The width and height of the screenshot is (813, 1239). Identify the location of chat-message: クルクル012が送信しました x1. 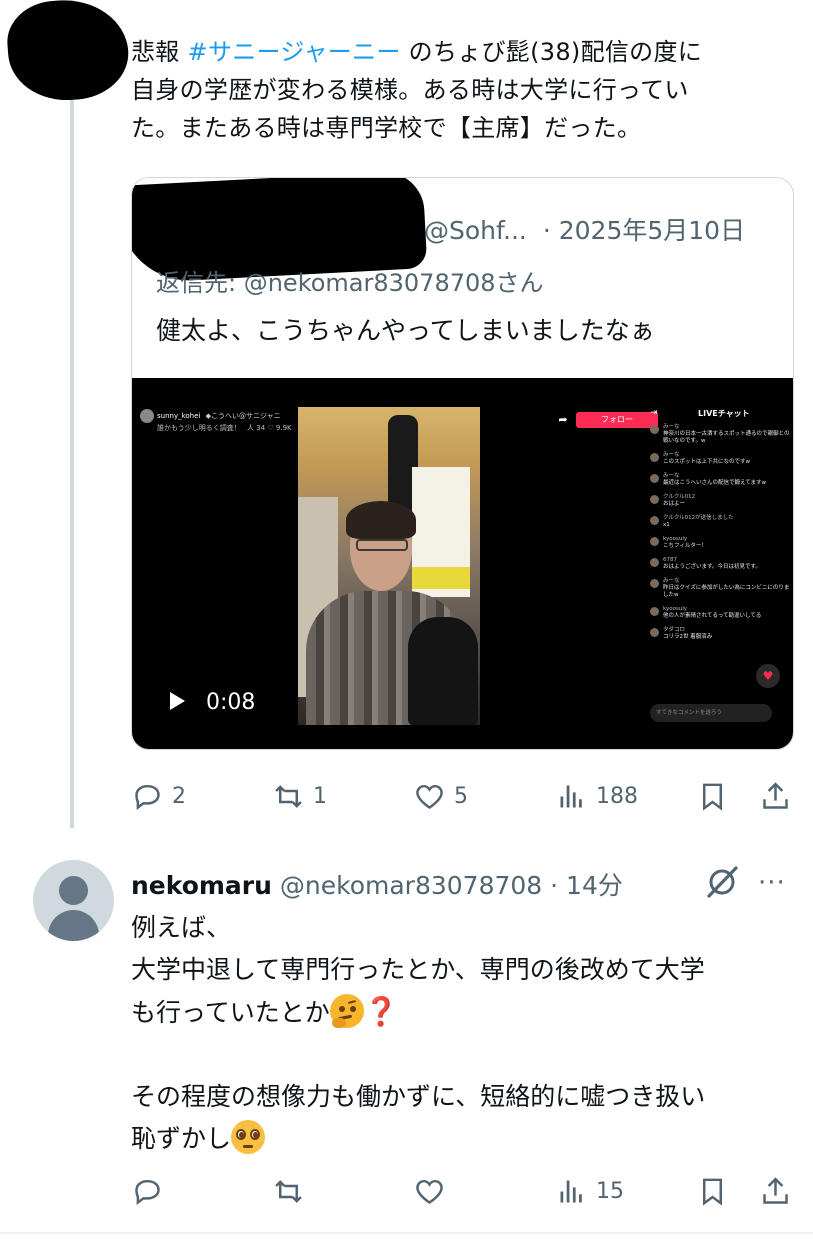
(720, 522).